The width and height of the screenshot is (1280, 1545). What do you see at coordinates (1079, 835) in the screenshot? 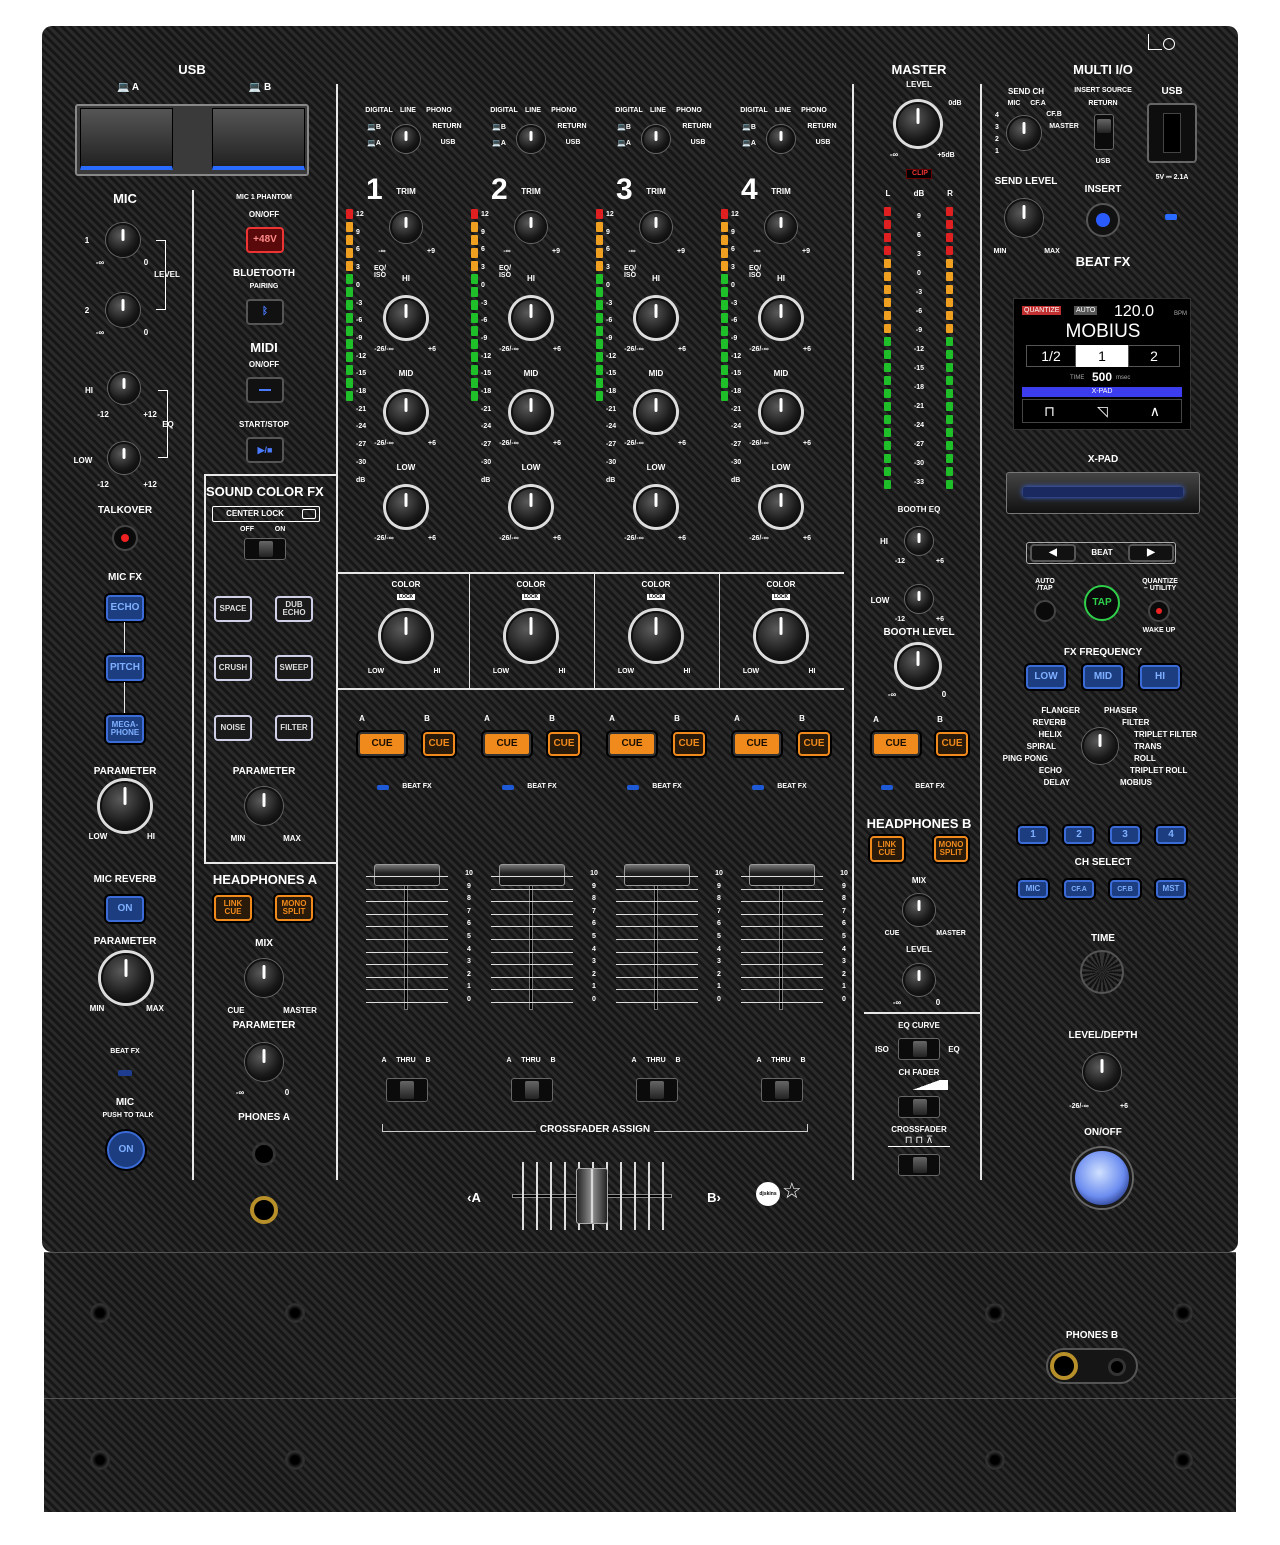
I see `ch-select-2-button: 2` at bounding box center [1079, 835].